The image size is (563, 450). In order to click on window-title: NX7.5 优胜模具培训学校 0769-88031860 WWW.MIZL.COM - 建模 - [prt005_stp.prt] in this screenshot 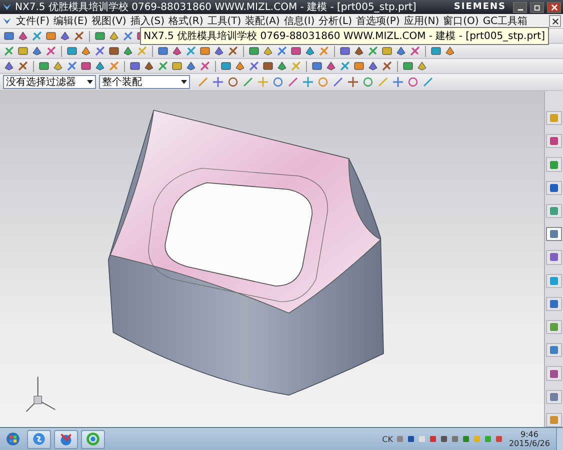, I will do `click(216, 7)`.